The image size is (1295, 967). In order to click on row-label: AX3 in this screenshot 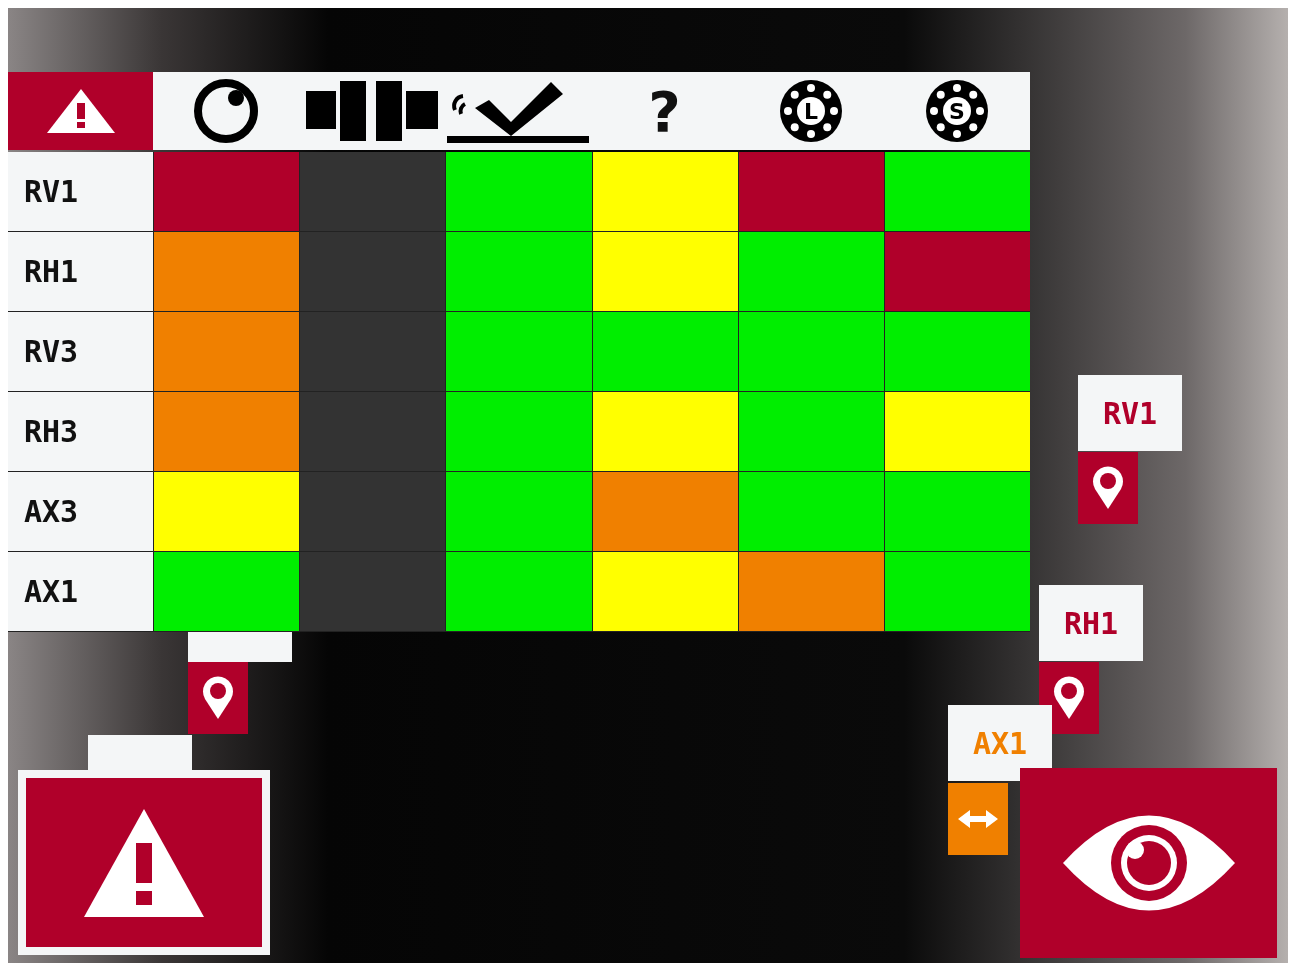, I will do `click(80, 512)`.